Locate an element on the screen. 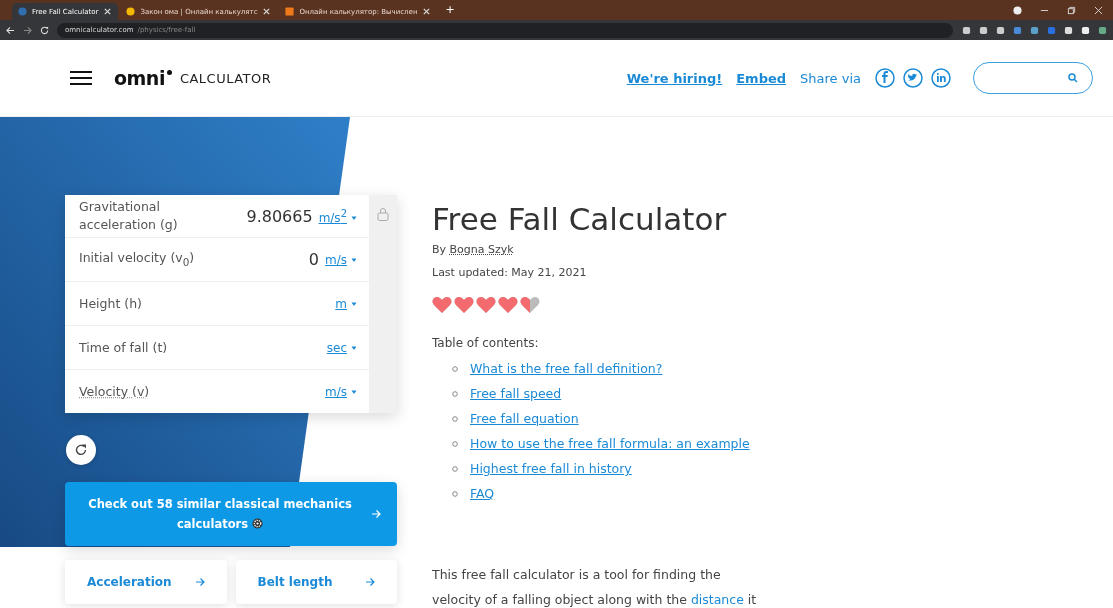 Image resolution: width=1113 pixels, height=608 pixels. share-label: Share via is located at coordinates (830, 78).